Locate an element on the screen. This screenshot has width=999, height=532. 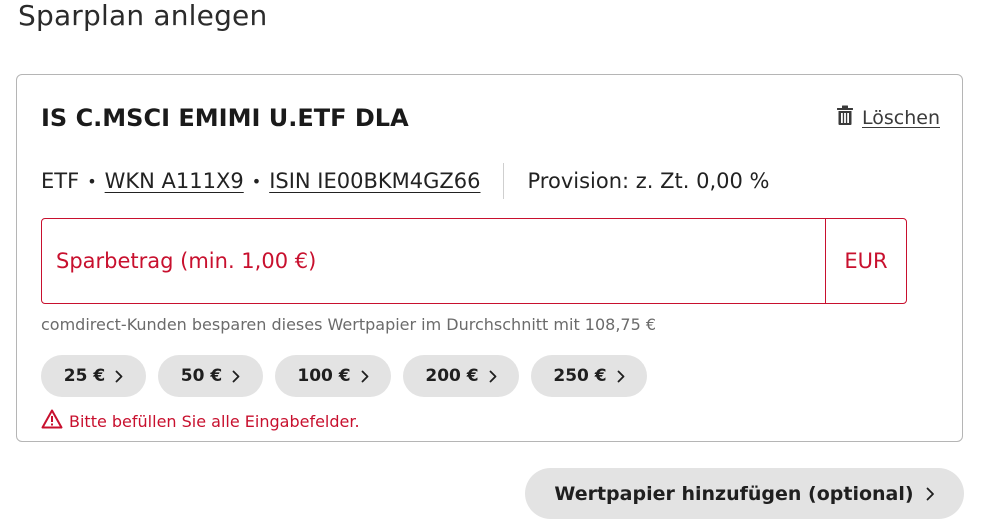
delete-button: Löschen is located at coordinates (888, 118).